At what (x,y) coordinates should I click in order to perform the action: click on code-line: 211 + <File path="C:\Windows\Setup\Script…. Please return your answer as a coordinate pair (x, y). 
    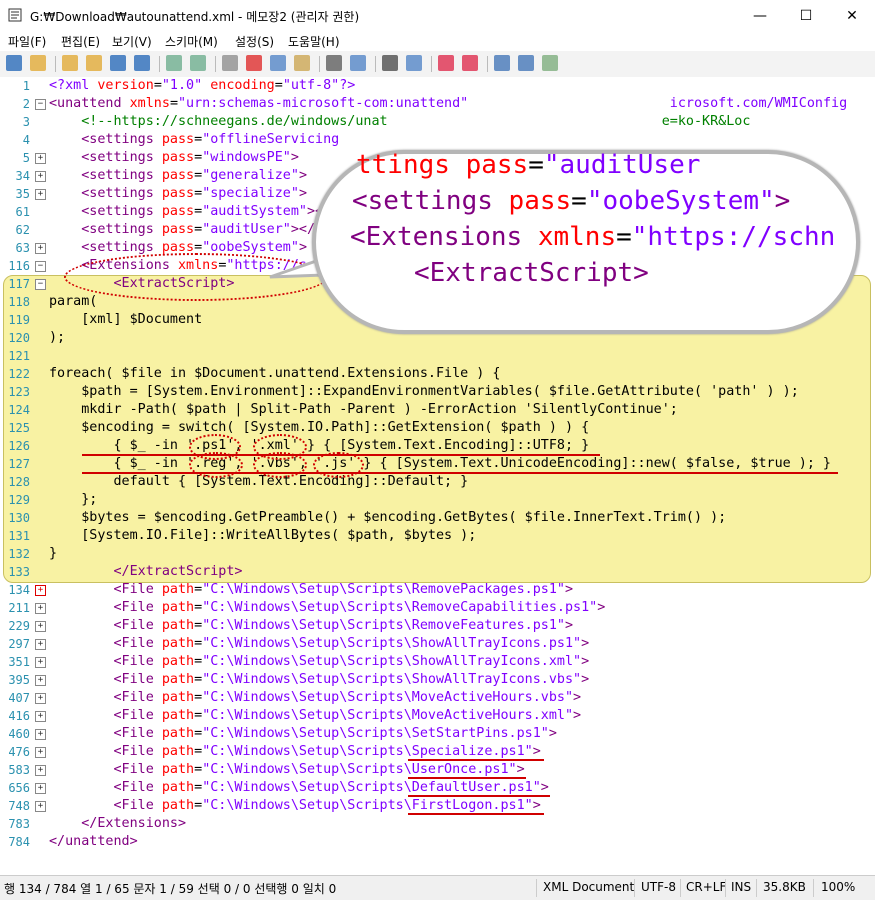
    Looking at the image, I should click on (437, 608).